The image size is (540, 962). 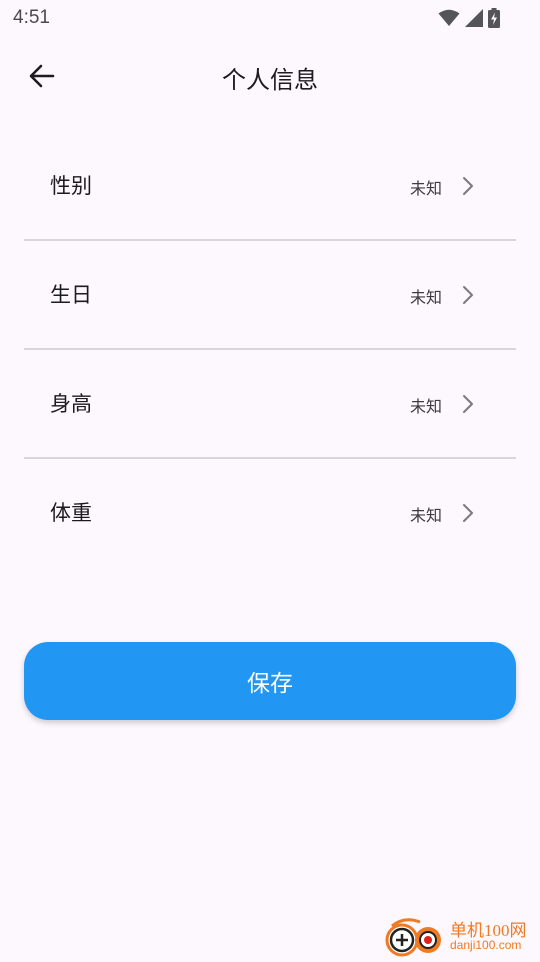 I want to click on status-bar: 4:51, so click(x=270, y=18).